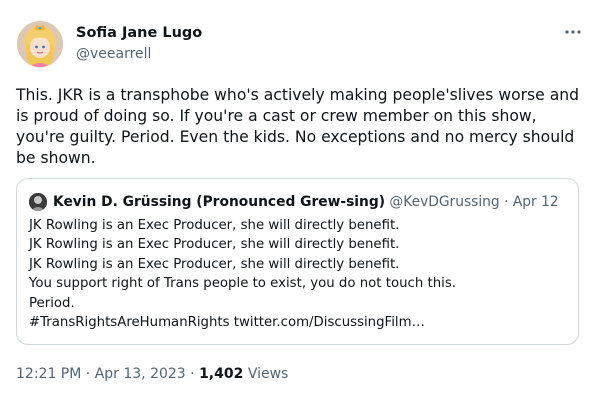 The width and height of the screenshot is (605, 397). Describe the element at coordinates (113, 54) in the screenshot. I see `author-handle: @veearrell` at that location.